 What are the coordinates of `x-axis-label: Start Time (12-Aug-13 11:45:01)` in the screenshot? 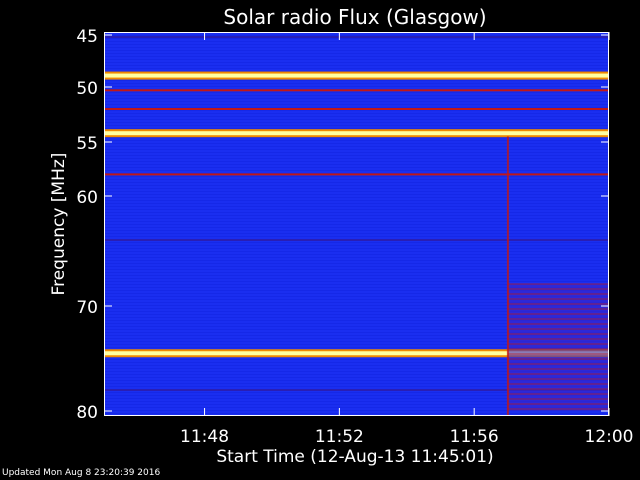 It's located at (354, 457).